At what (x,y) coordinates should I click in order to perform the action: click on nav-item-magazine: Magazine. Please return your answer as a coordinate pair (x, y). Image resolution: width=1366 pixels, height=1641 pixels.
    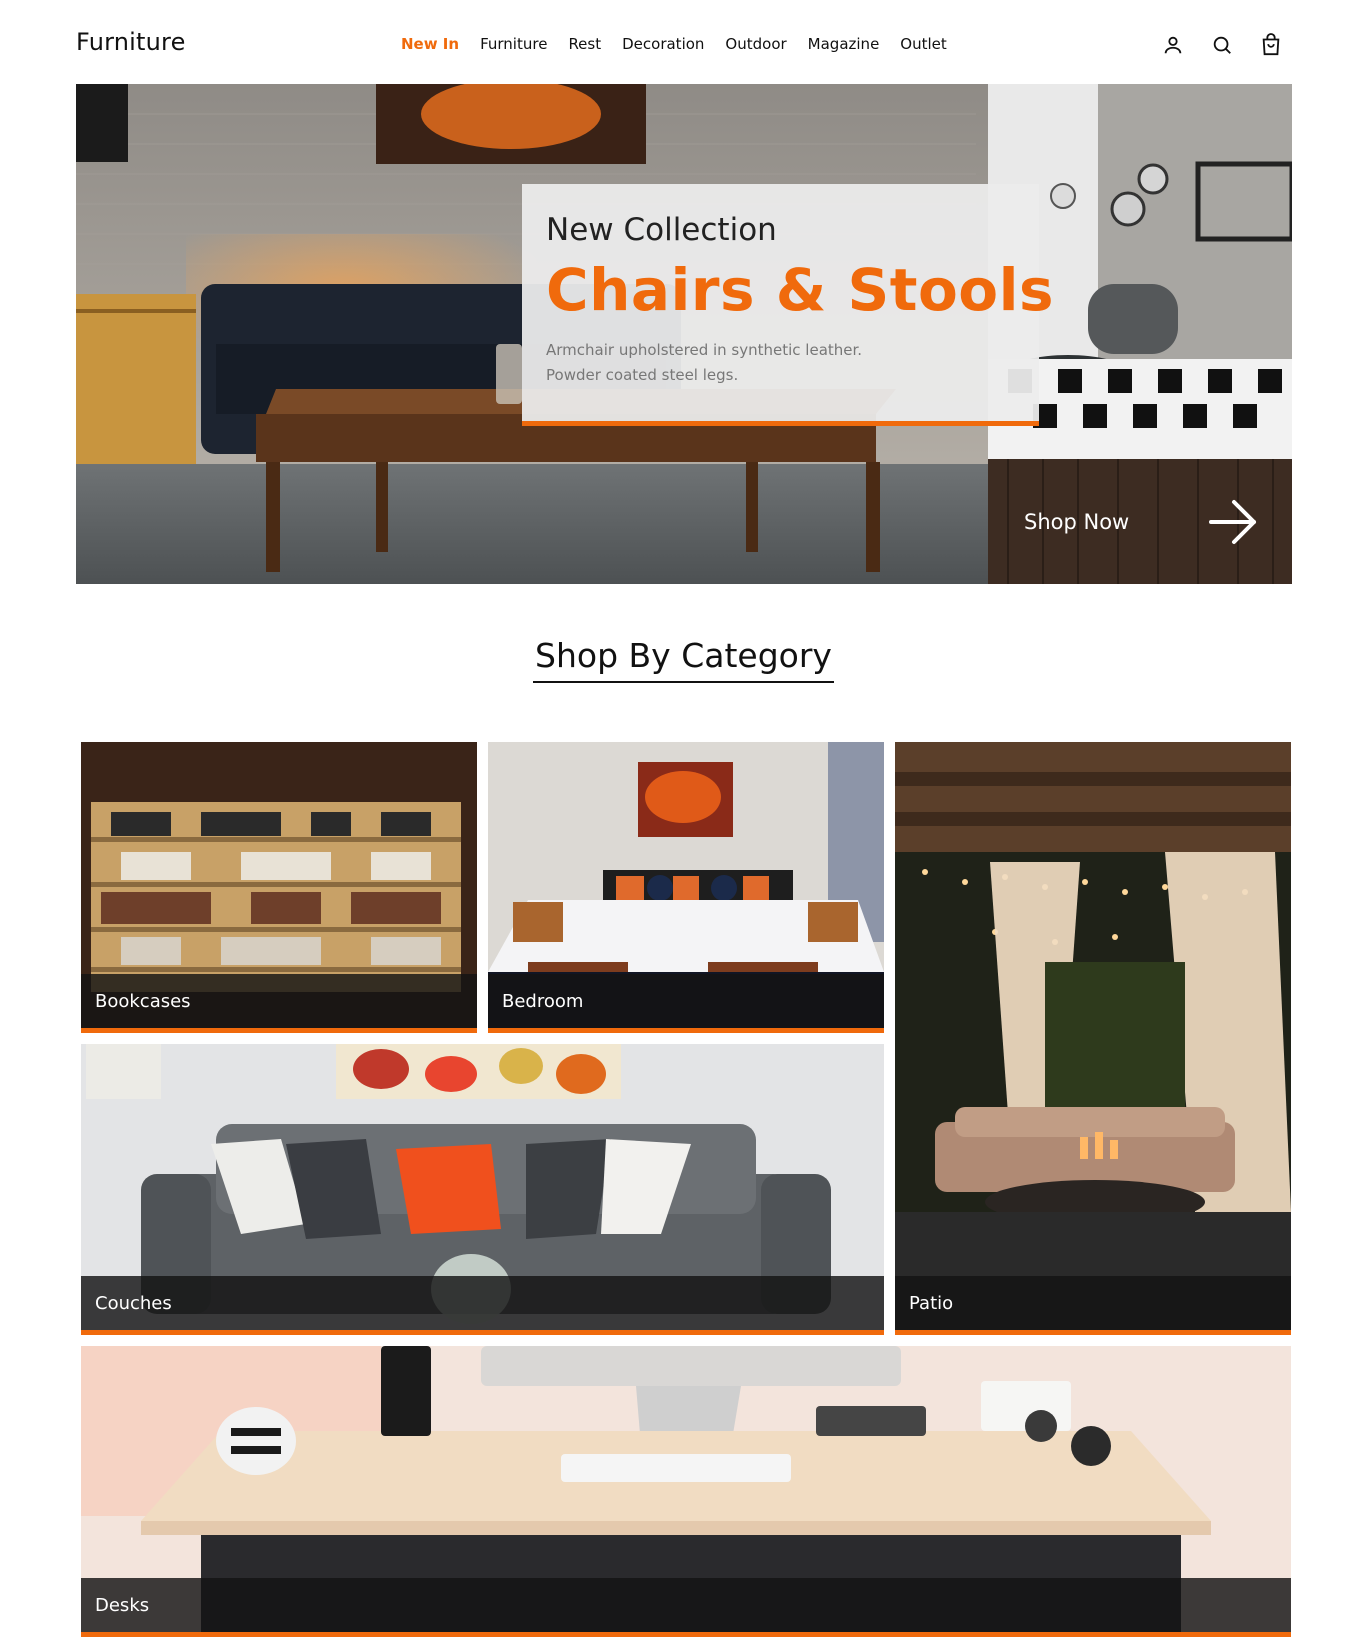
    Looking at the image, I should click on (844, 44).